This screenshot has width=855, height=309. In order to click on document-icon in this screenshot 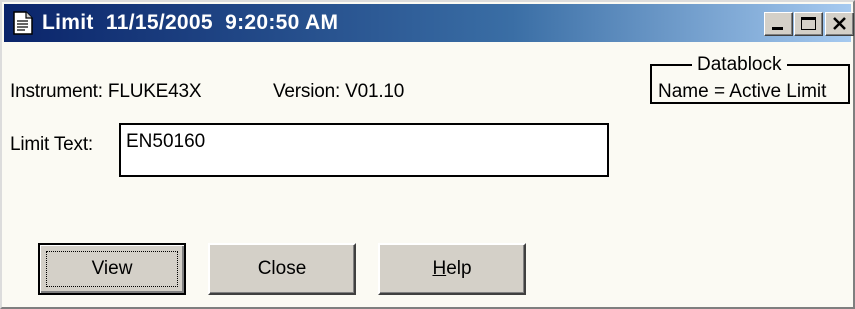, I will do `click(23, 23)`.